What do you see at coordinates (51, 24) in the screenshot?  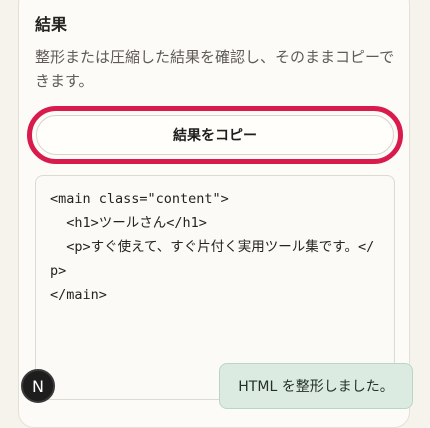 I see `section-title: 結果` at bounding box center [51, 24].